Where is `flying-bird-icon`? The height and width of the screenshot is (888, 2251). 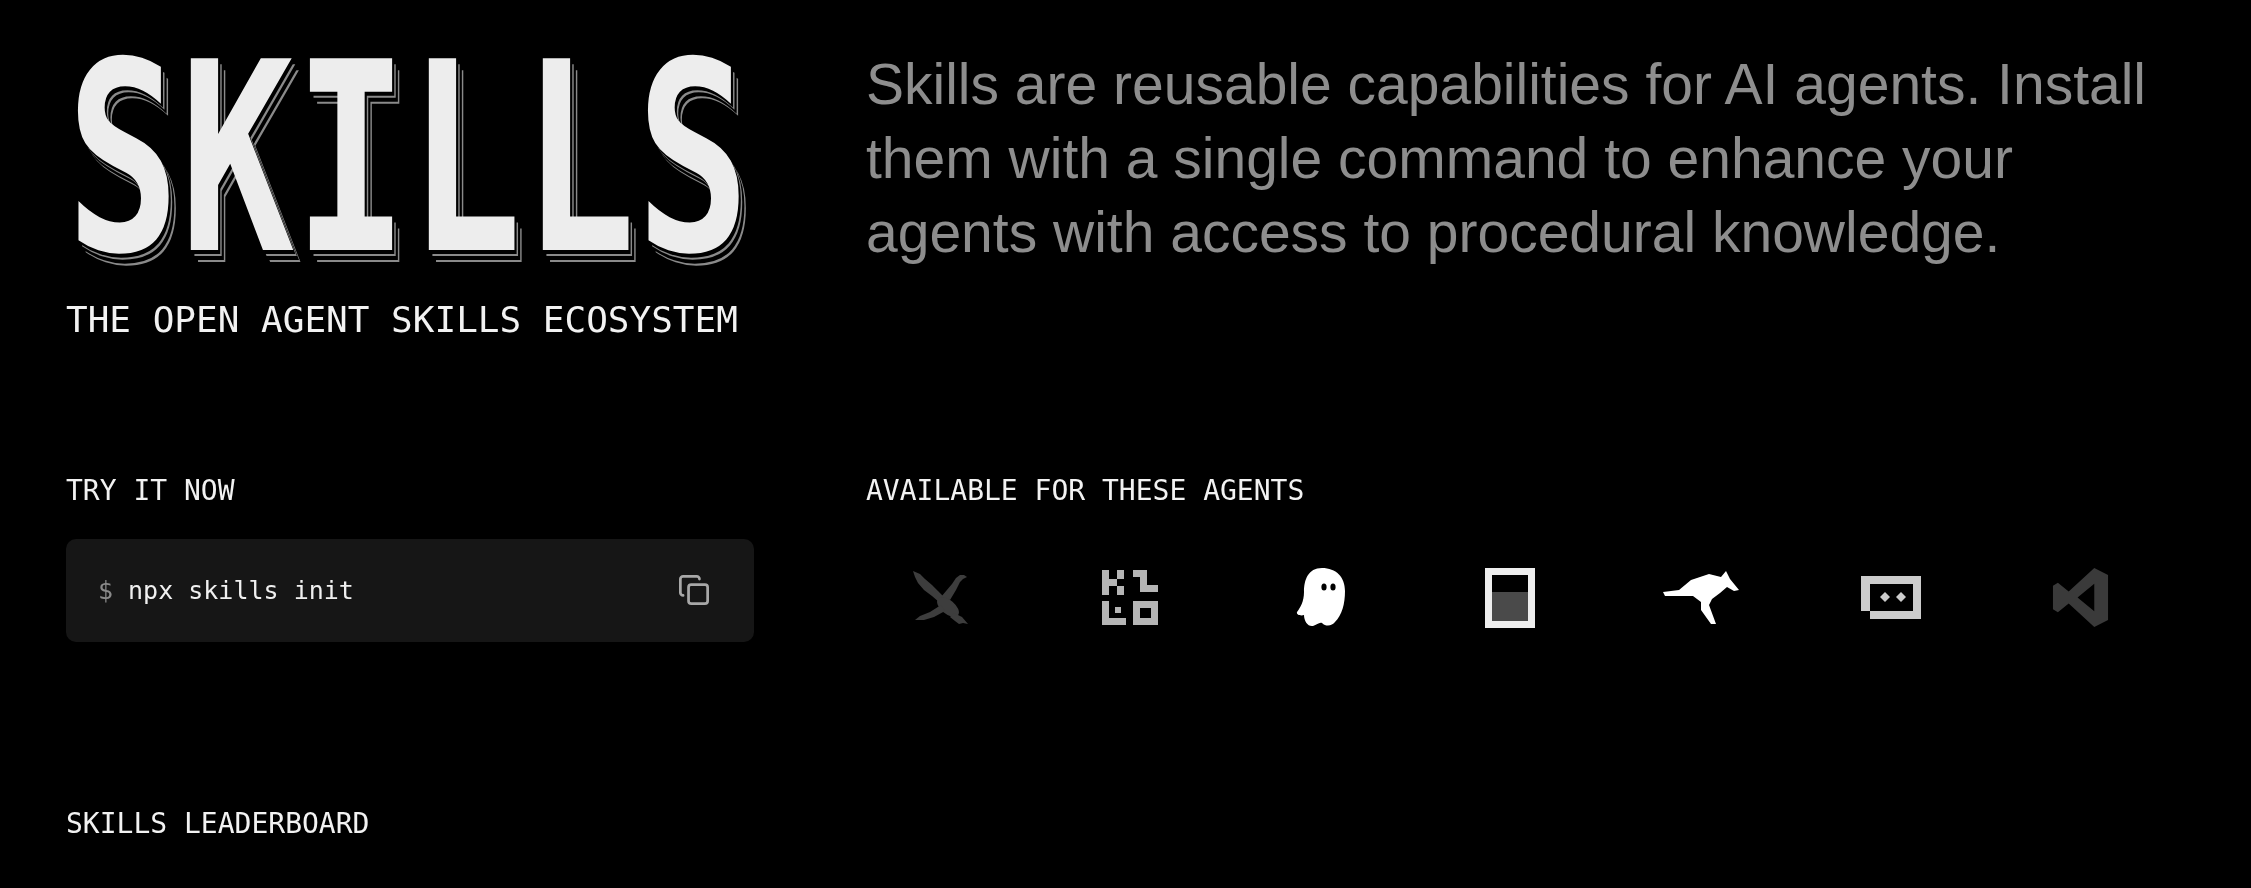 flying-bird-icon is located at coordinates (940, 598).